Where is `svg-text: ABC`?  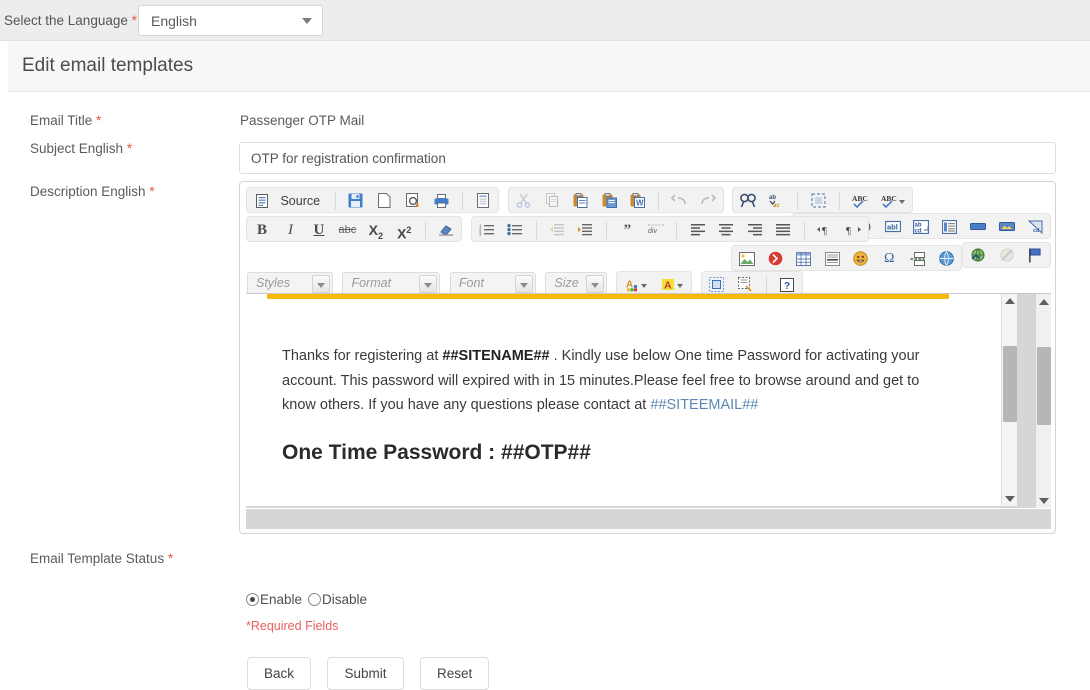 svg-text: ABC is located at coordinates (889, 198).